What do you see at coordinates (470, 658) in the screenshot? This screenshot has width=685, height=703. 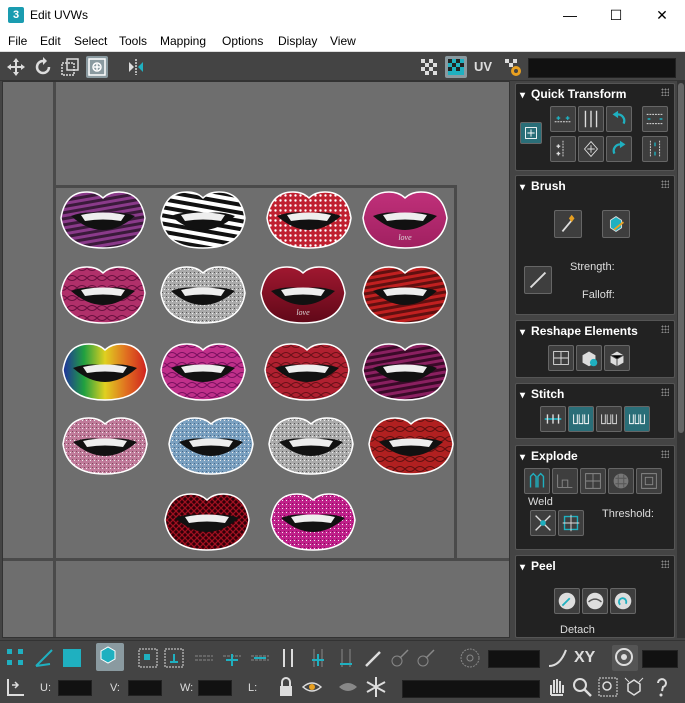 I see `soft-select-icon` at bounding box center [470, 658].